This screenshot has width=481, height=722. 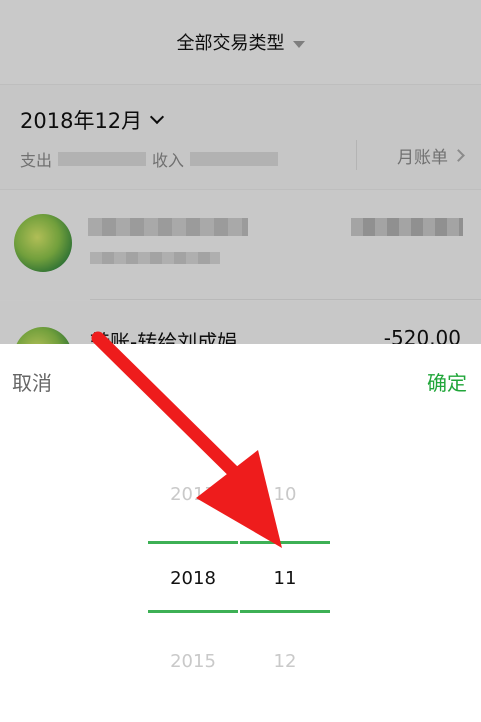 I want to click on month-option-above: 10, so click(x=285, y=494).